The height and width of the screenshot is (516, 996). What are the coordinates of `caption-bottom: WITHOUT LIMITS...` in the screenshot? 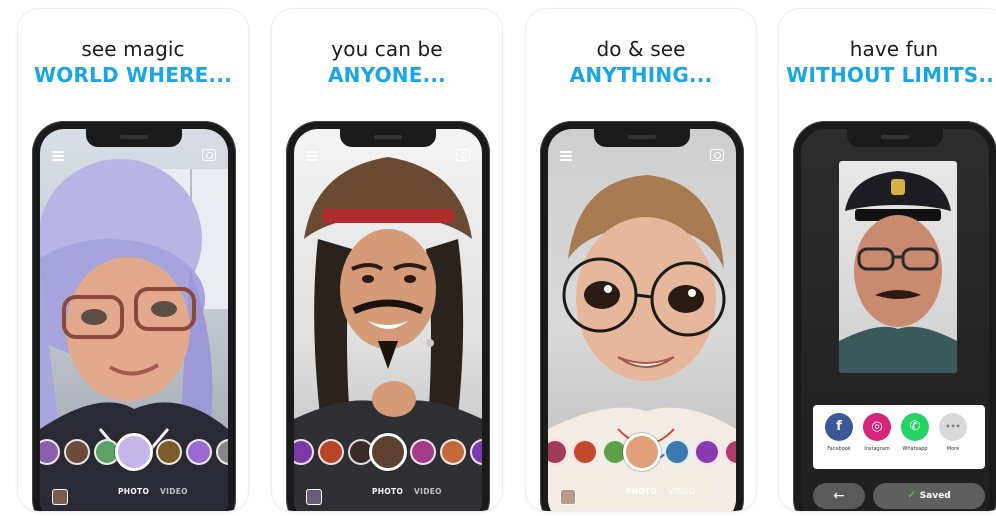 It's located at (891, 75).